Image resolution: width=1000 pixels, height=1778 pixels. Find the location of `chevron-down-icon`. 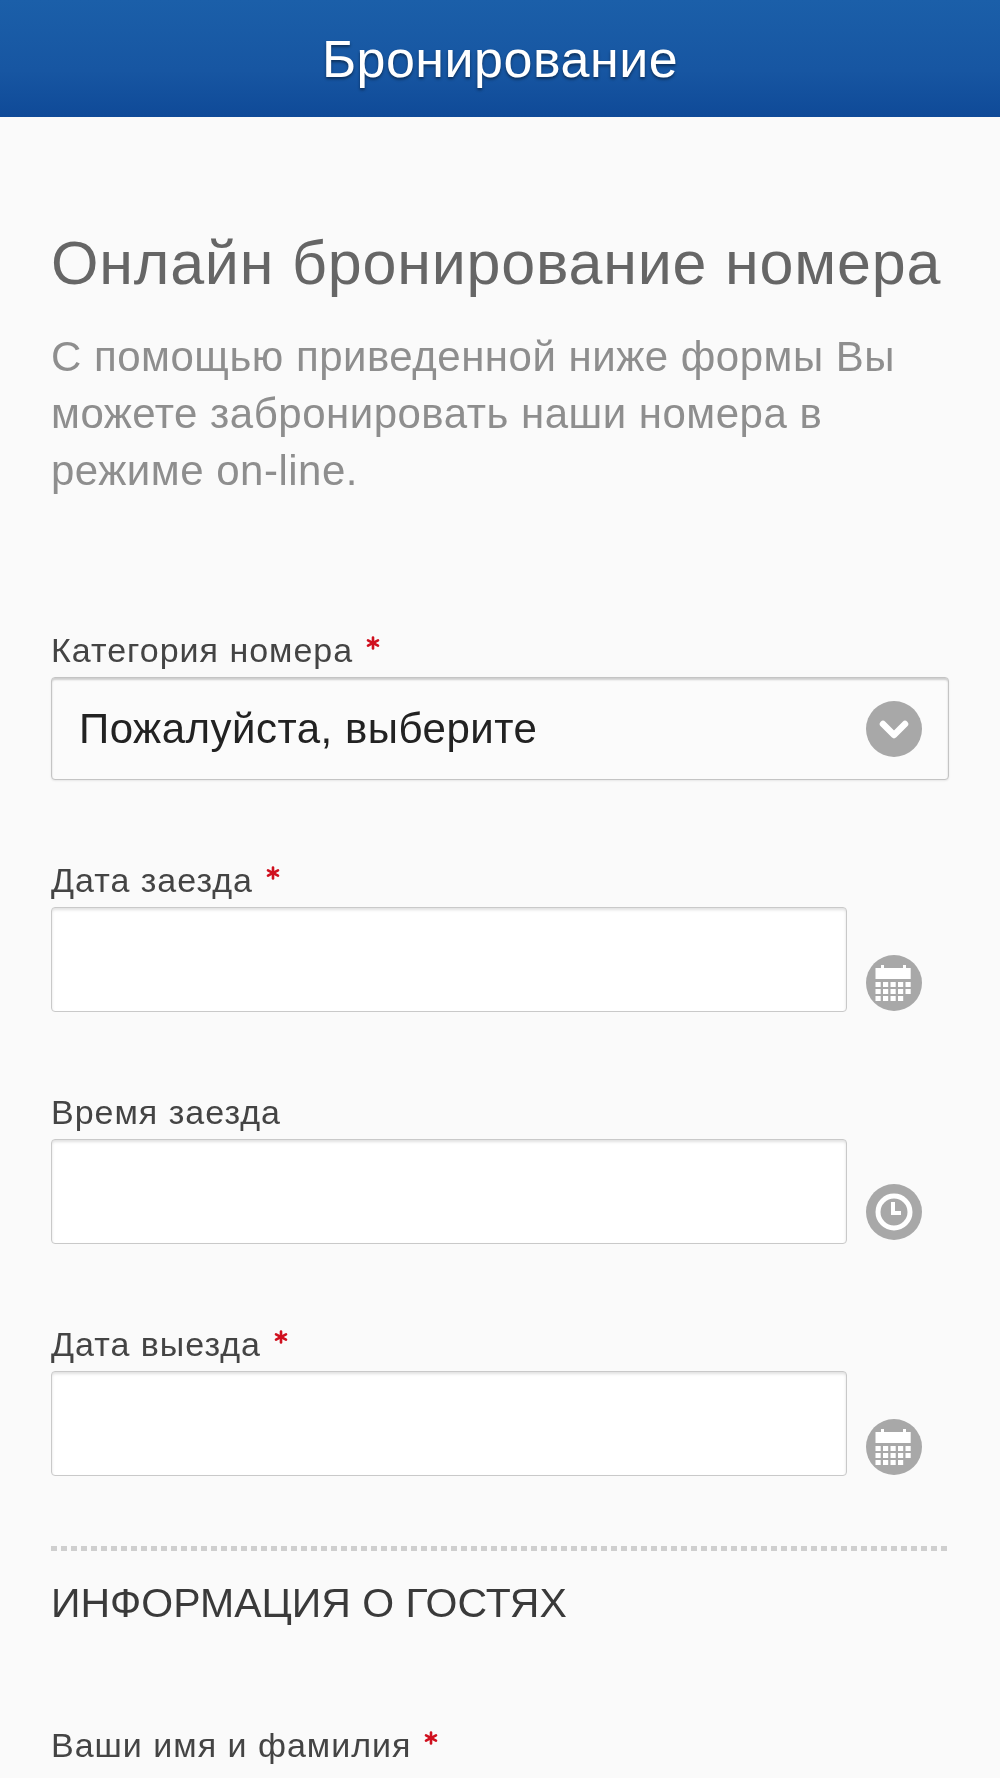

chevron-down-icon is located at coordinates (894, 728).